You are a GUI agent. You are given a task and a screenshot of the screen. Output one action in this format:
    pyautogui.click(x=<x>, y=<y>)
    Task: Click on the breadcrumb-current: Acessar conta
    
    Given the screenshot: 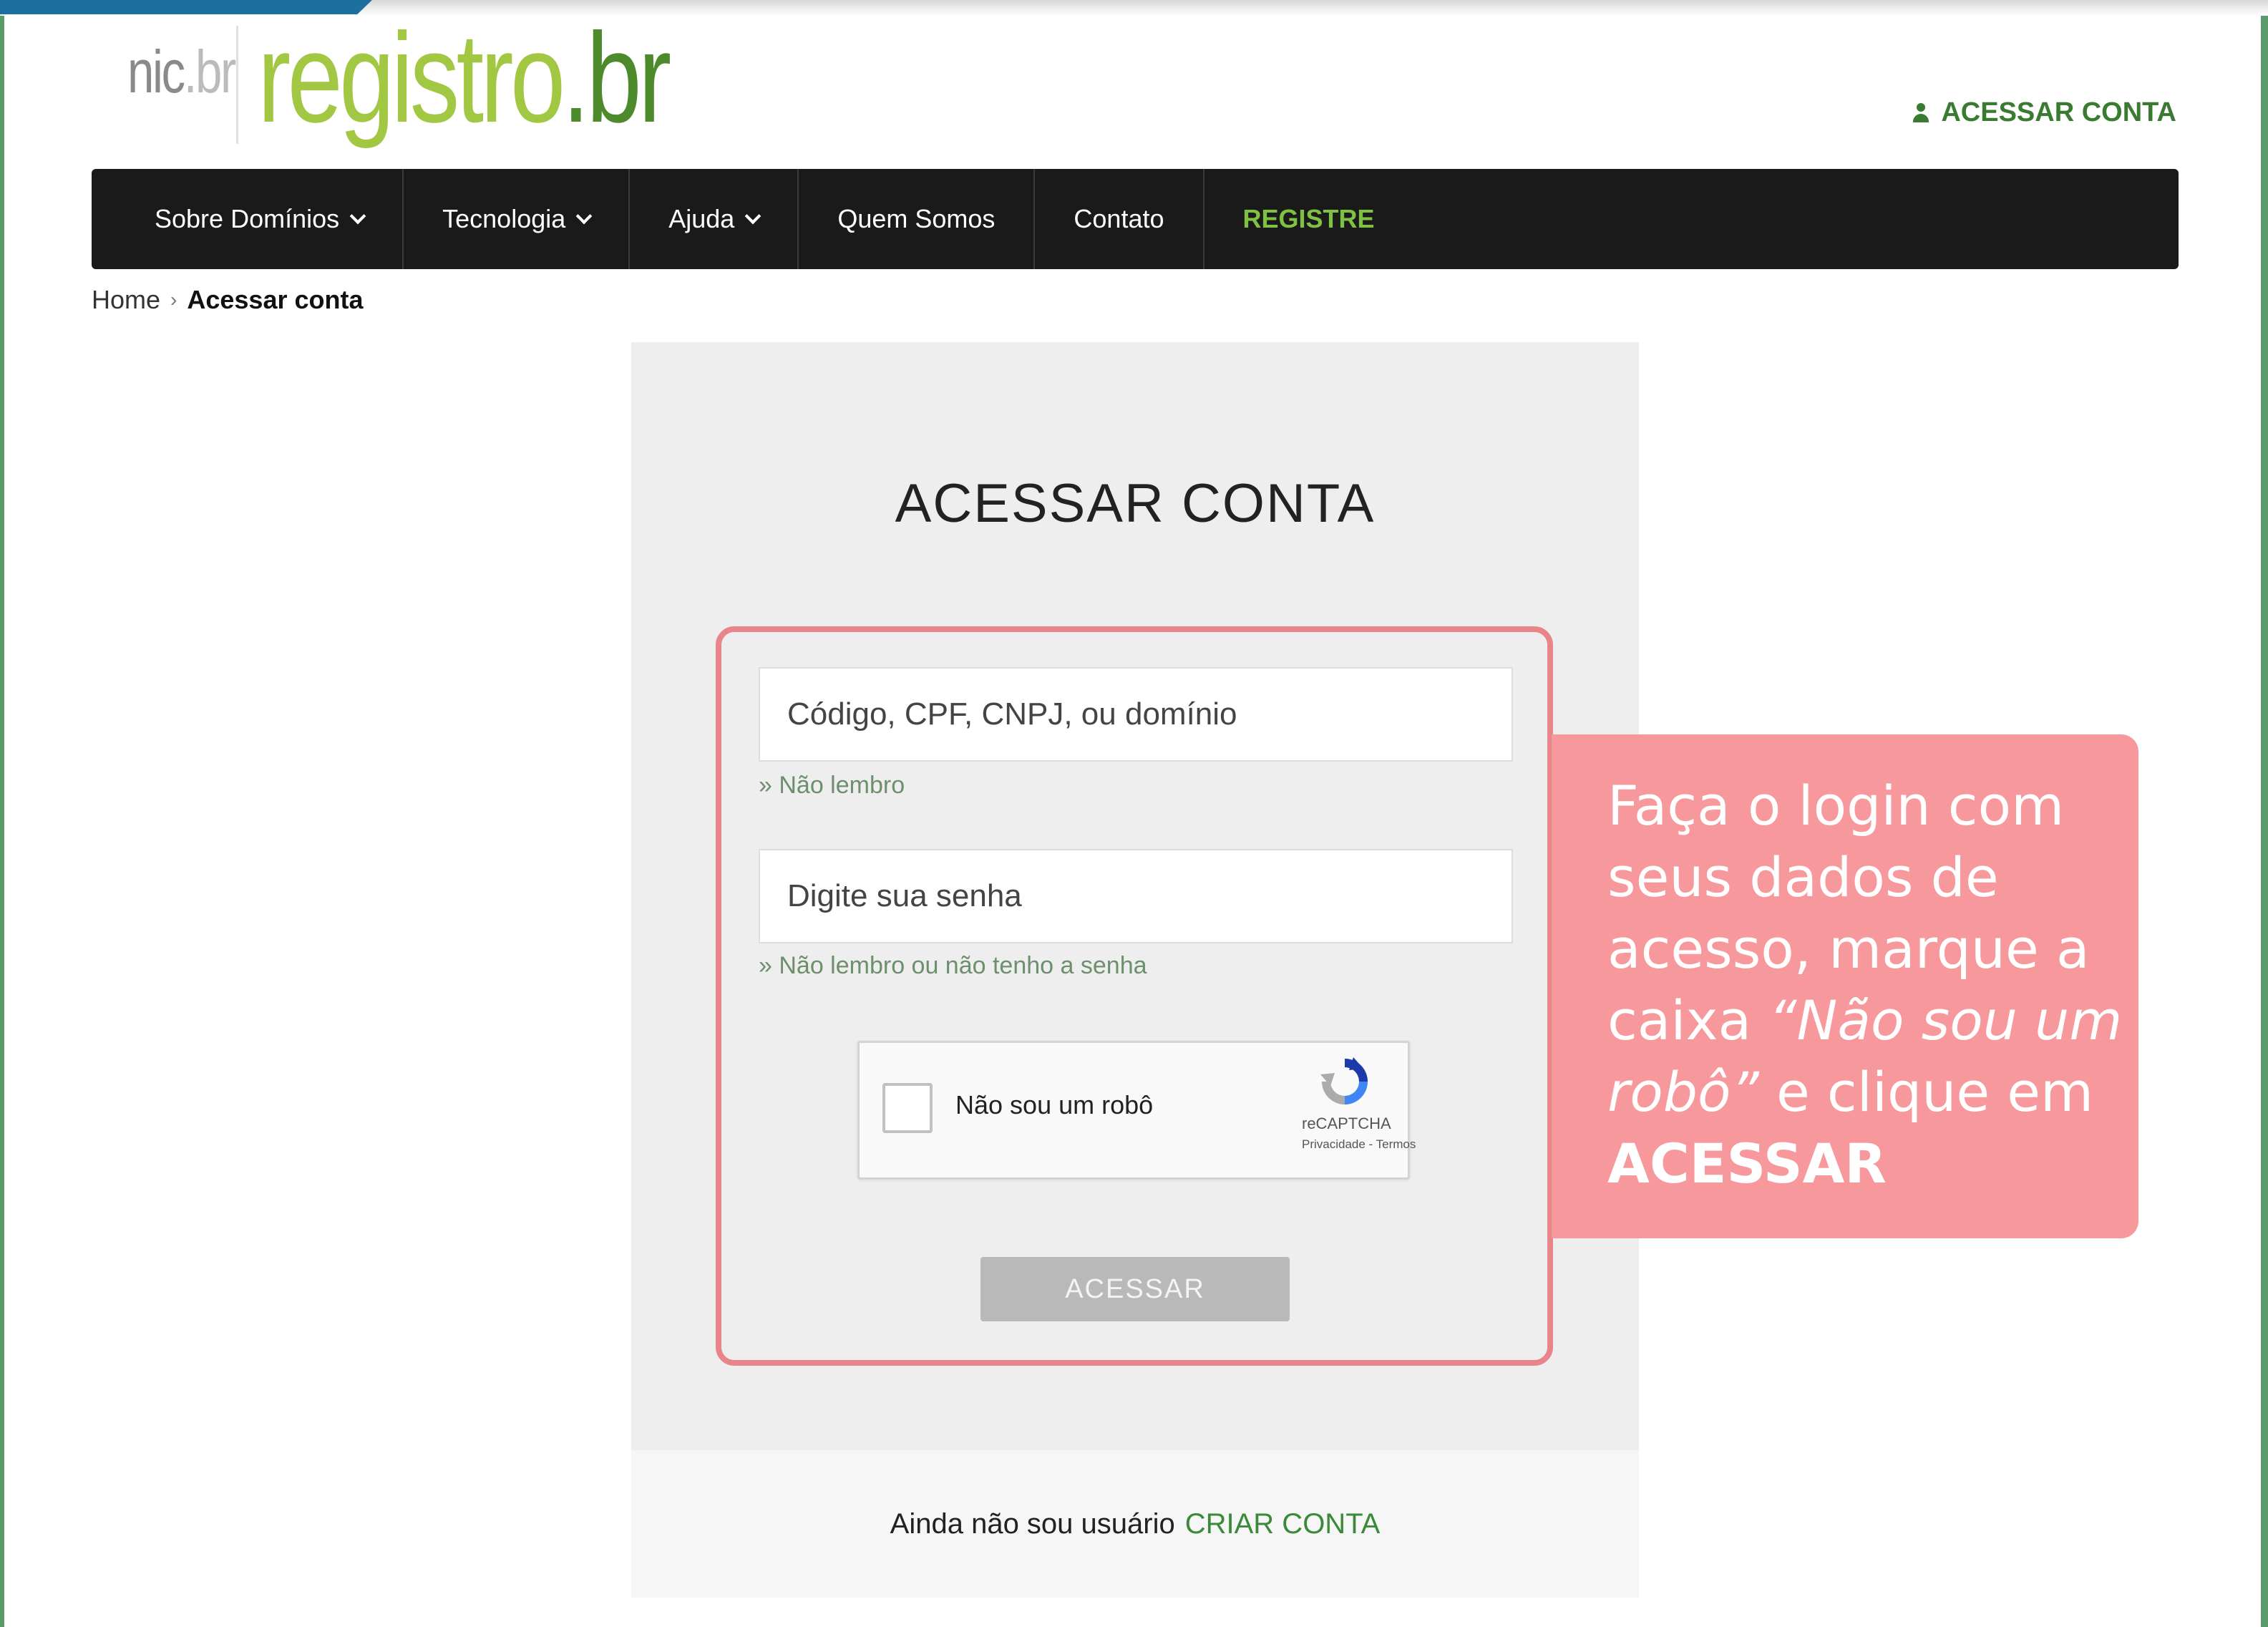 What is the action you would take?
    pyautogui.click(x=275, y=299)
    